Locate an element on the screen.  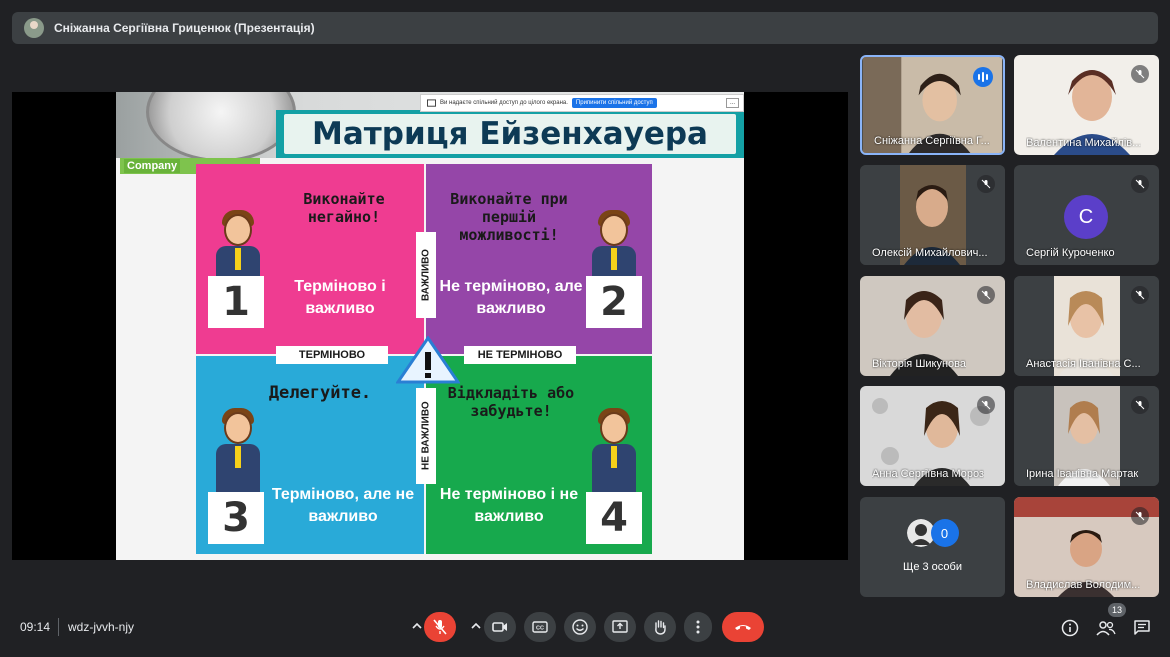
people-button is located at coordinates (1106, 628).